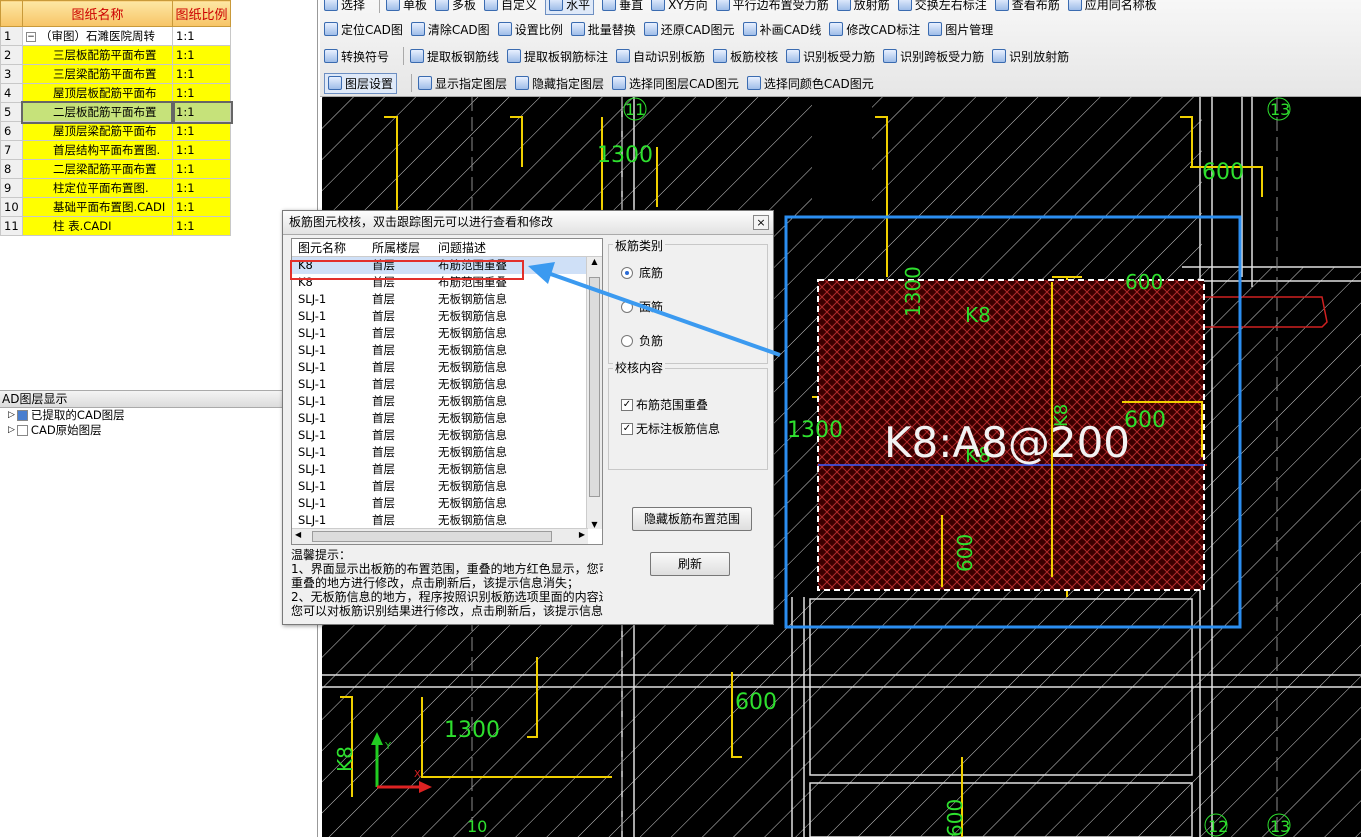 This screenshot has width=1361, height=837. Describe the element at coordinates (97, 207) in the screenshot. I see `drawing-row-name: 基础平面布置图.CADI` at that location.